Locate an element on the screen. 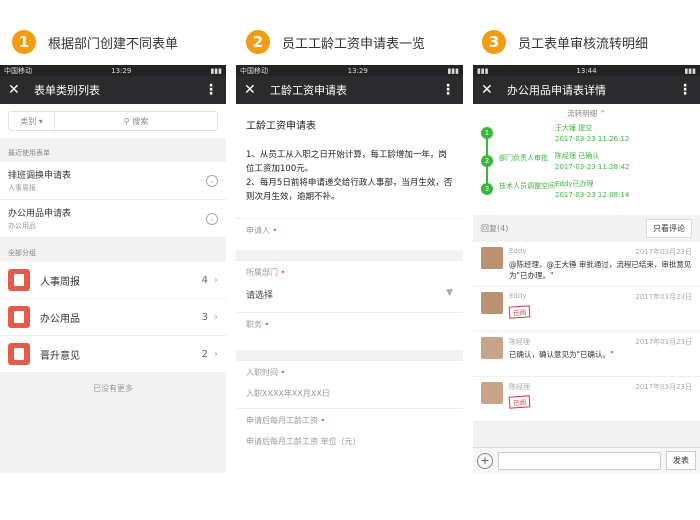 The height and width of the screenshot is (520, 700). step-1: 1 根据部门创建不同表单 is located at coordinates (95, 42).